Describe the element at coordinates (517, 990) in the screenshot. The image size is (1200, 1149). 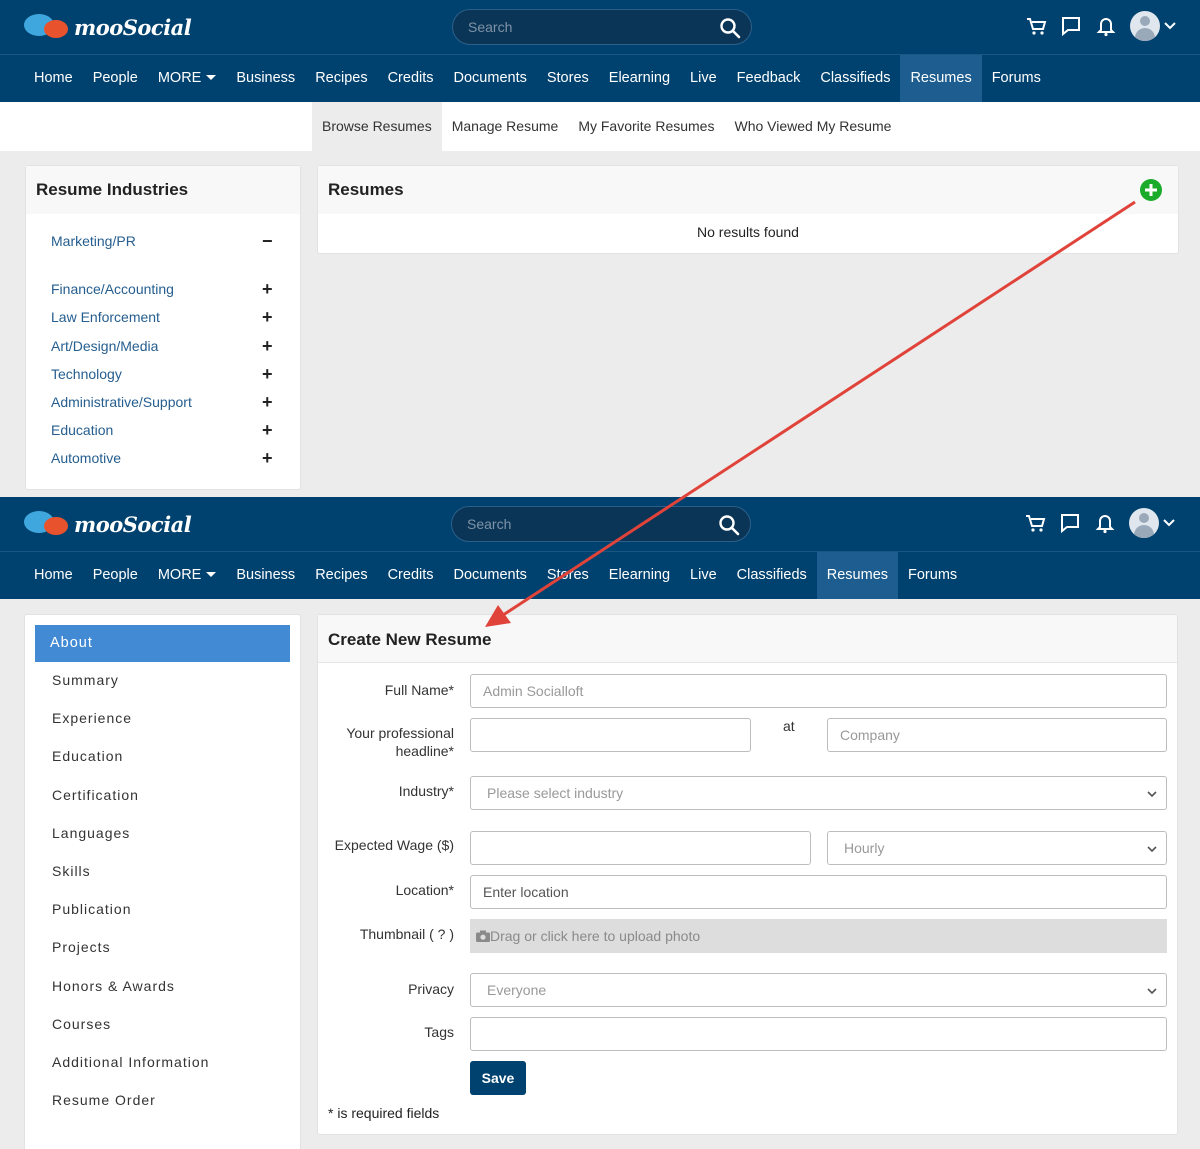
I see `privacy-value: Everyone` at that location.